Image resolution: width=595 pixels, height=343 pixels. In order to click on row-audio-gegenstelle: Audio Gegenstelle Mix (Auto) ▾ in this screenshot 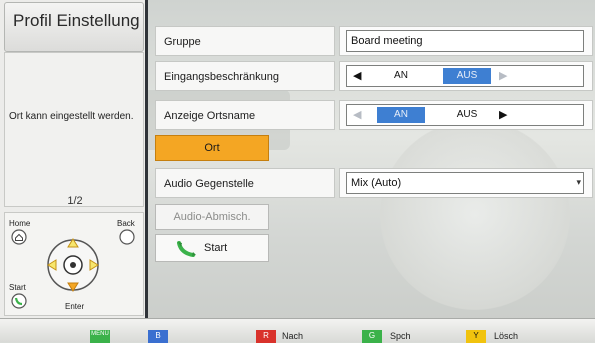, I will do `click(373, 183)`.